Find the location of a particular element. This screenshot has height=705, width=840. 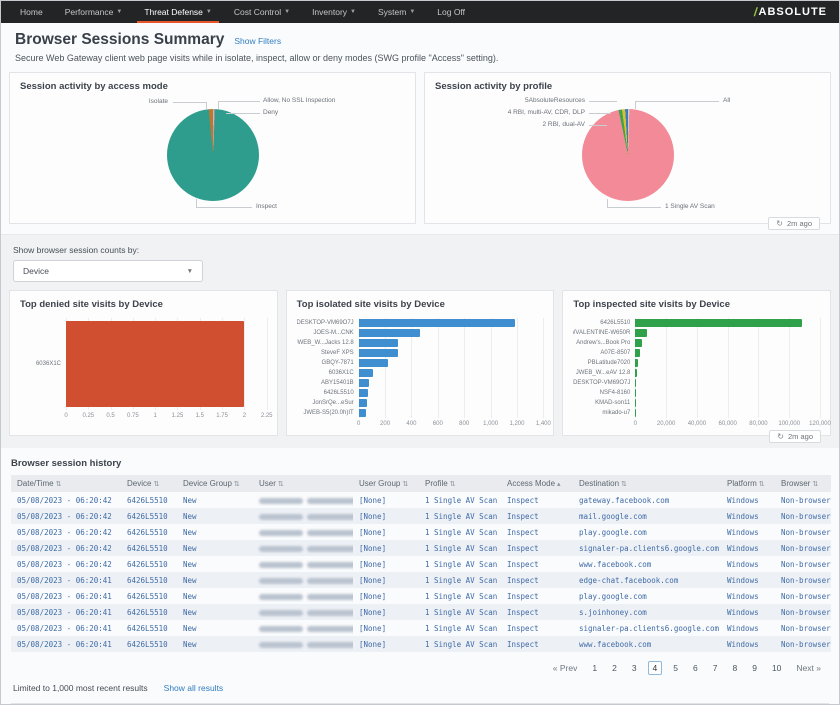

nav-item-inventory: Inventory ▼ is located at coordinates (334, 12).